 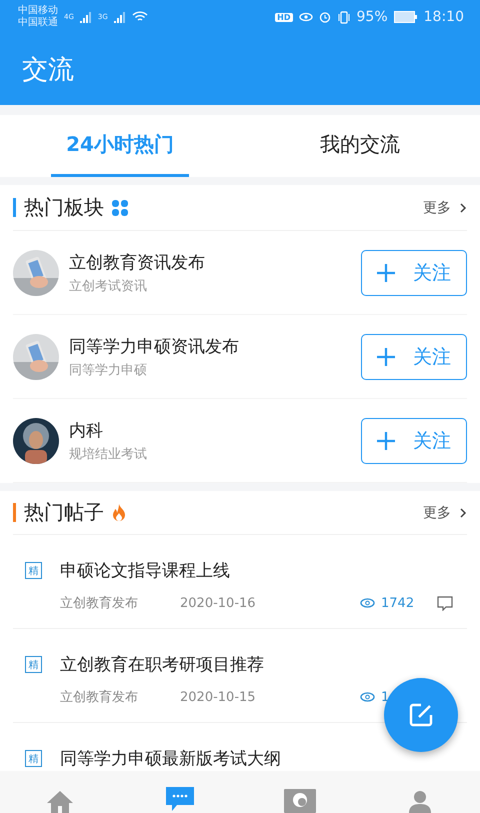 I want to click on post-title: 同等学力申硕最新版考试大纲, so click(x=263, y=758).